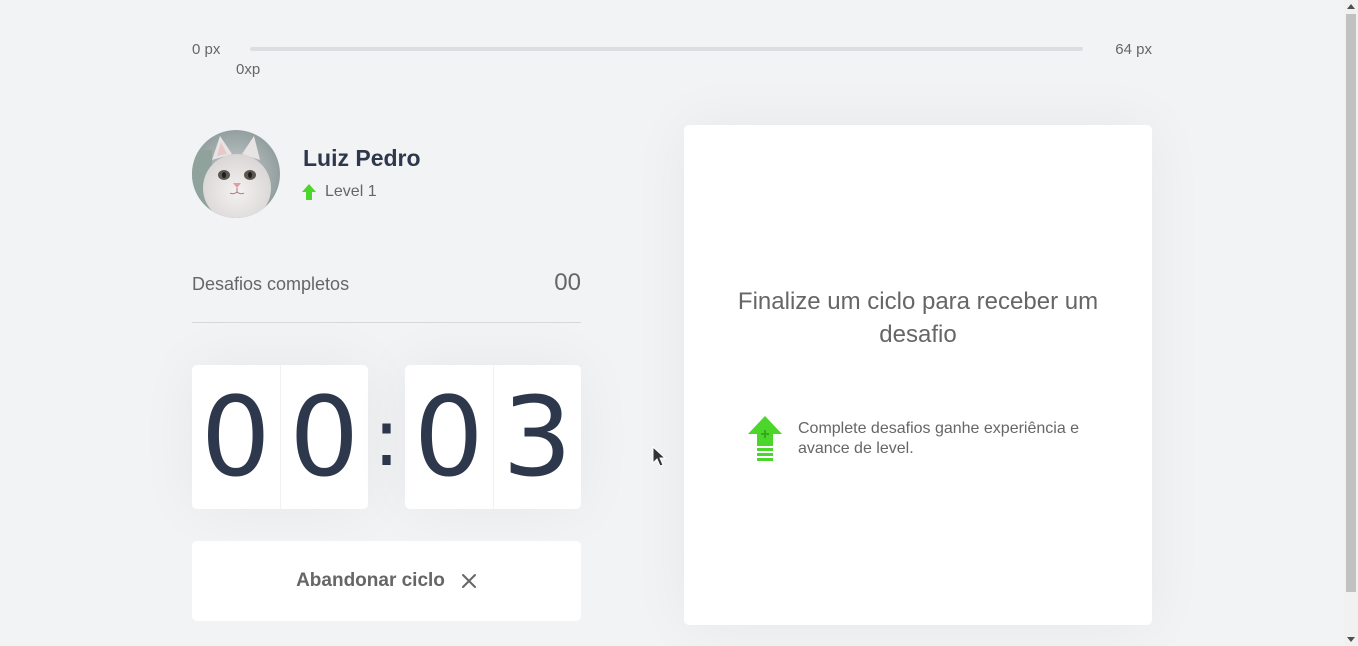 The image size is (1358, 646). I want to click on close-icon, so click(469, 581).